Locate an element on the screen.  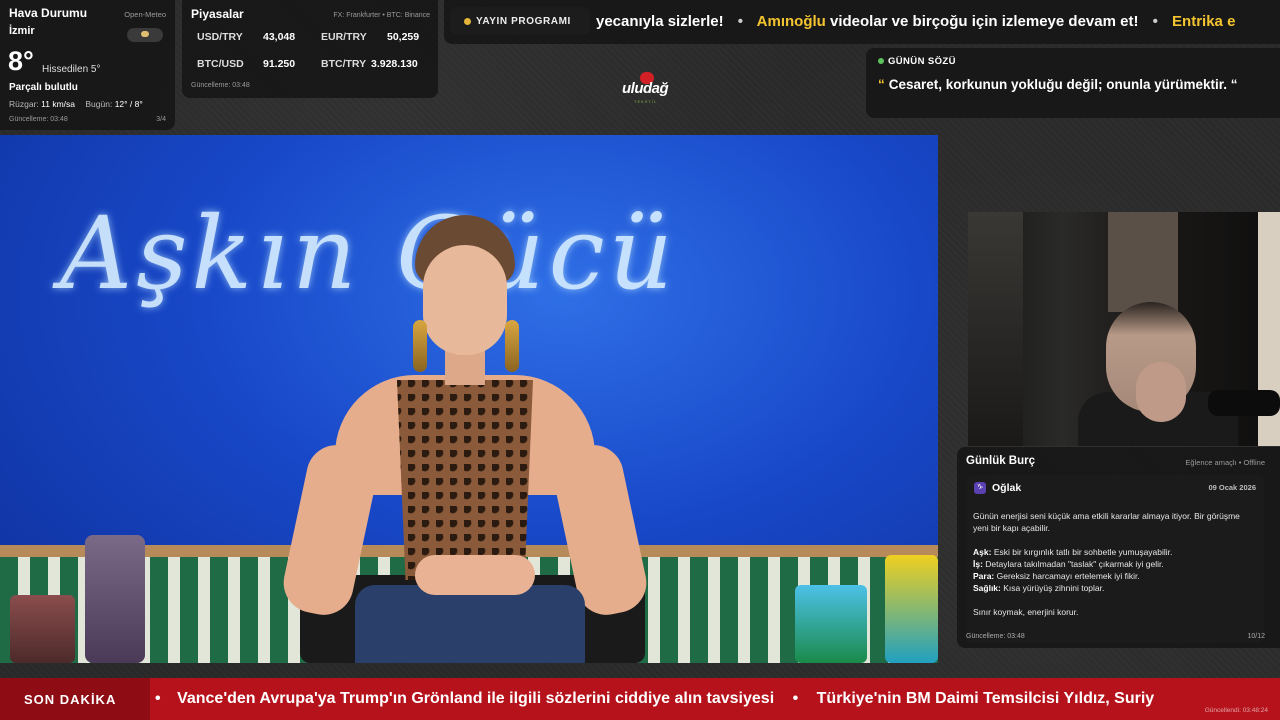
logo-subtext: TEKSTİL is located at coordinates (646, 101).